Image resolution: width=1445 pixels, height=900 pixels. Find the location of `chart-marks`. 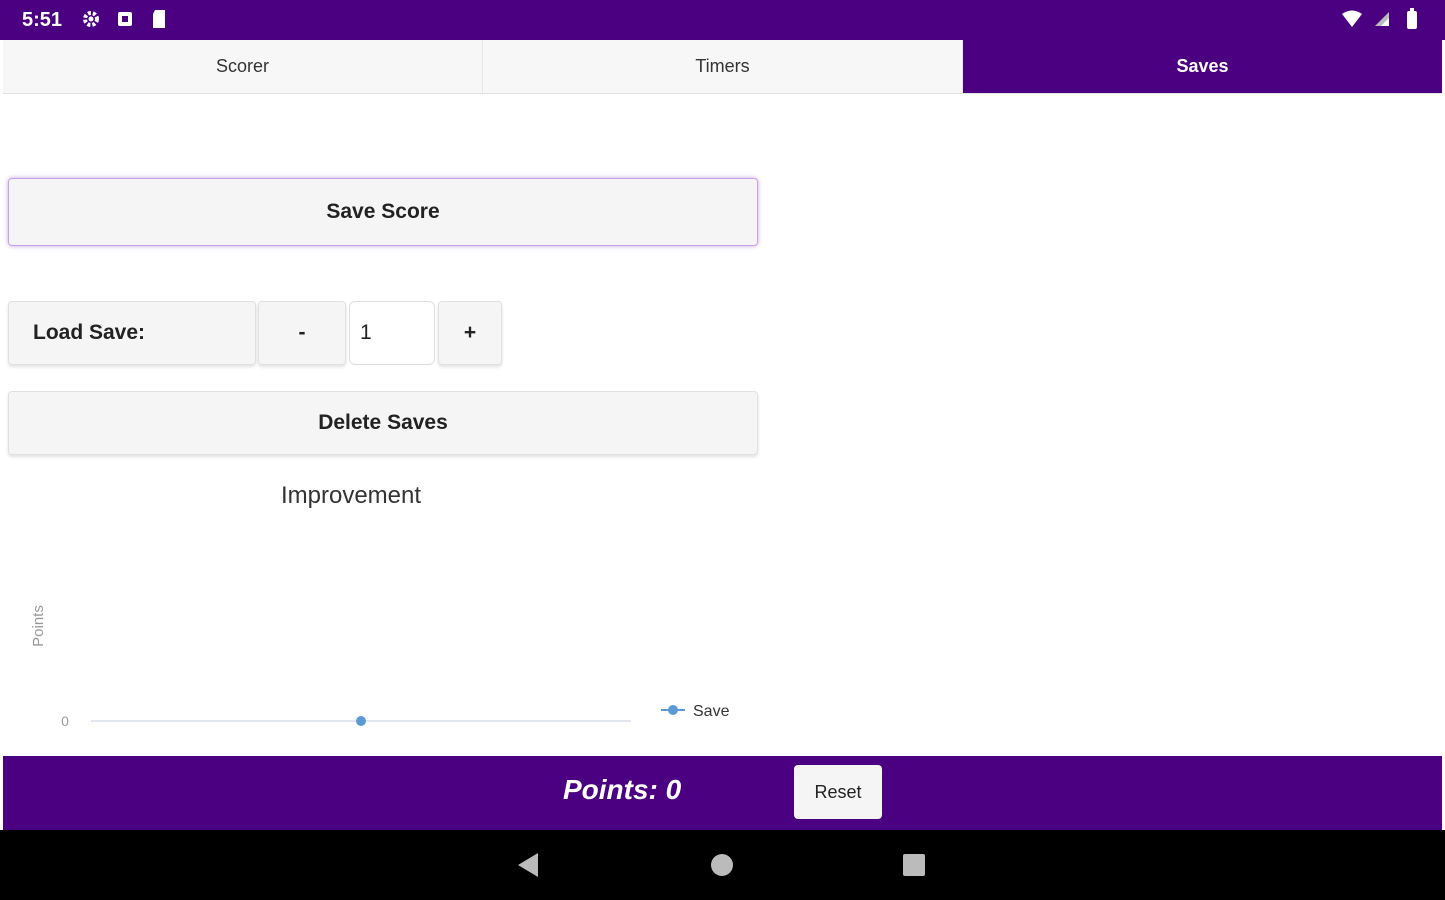

chart-marks is located at coordinates (361, 721).